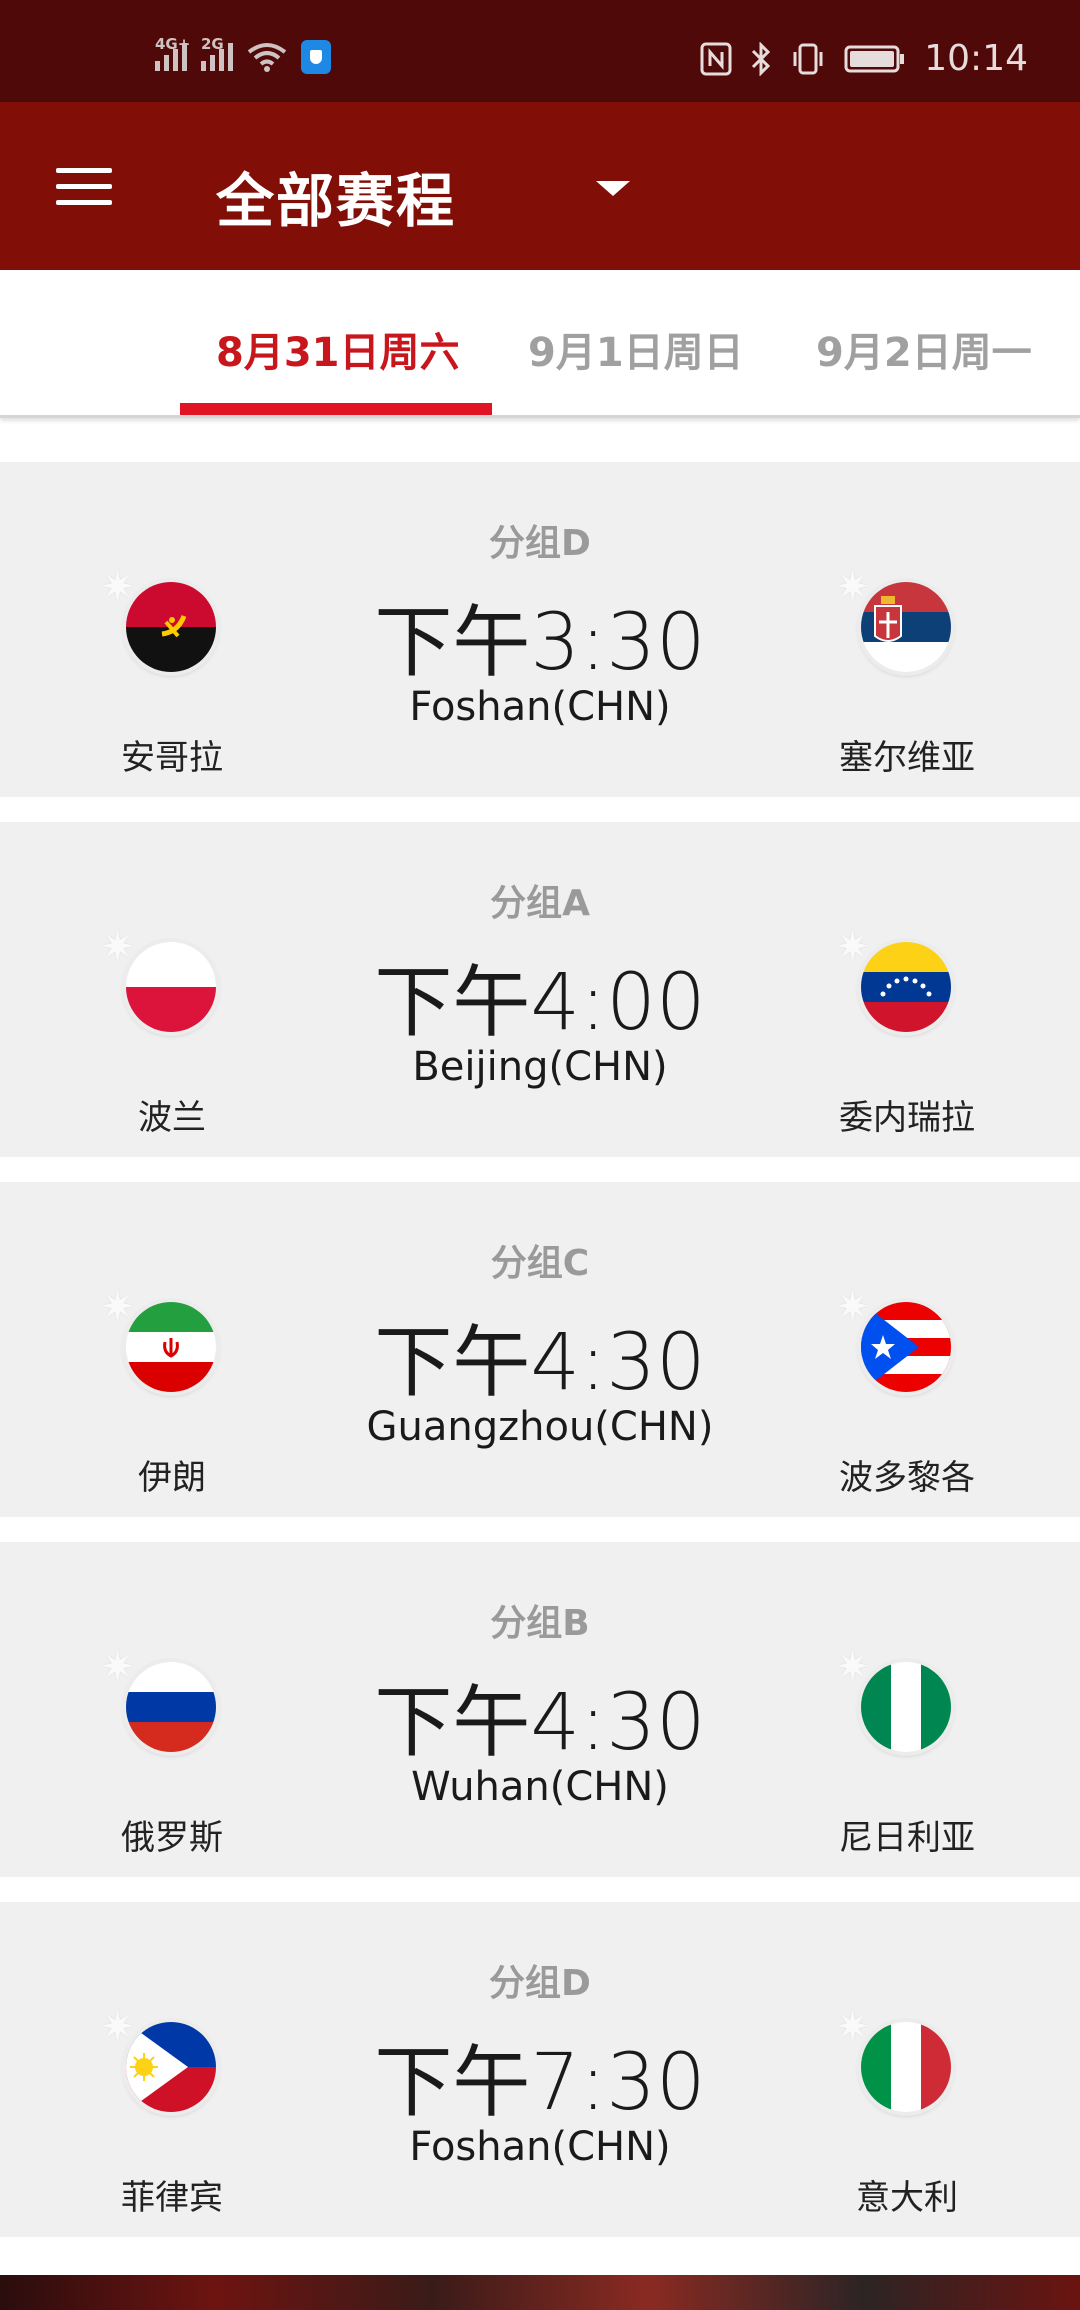  Describe the element at coordinates (540, 1427) in the screenshot. I see `match-venue: Guangzhou(CHN)` at that location.